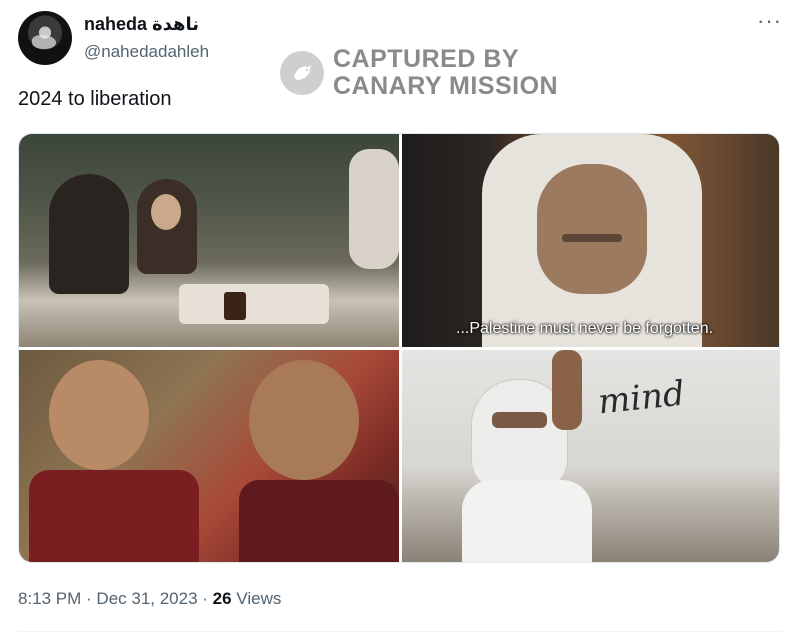 This screenshot has width=800, height=636. What do you see at coordinates (50, 598) in the screenshot?
I see `tweet-time: 8:13 PM` at bounding box center [50, 598].